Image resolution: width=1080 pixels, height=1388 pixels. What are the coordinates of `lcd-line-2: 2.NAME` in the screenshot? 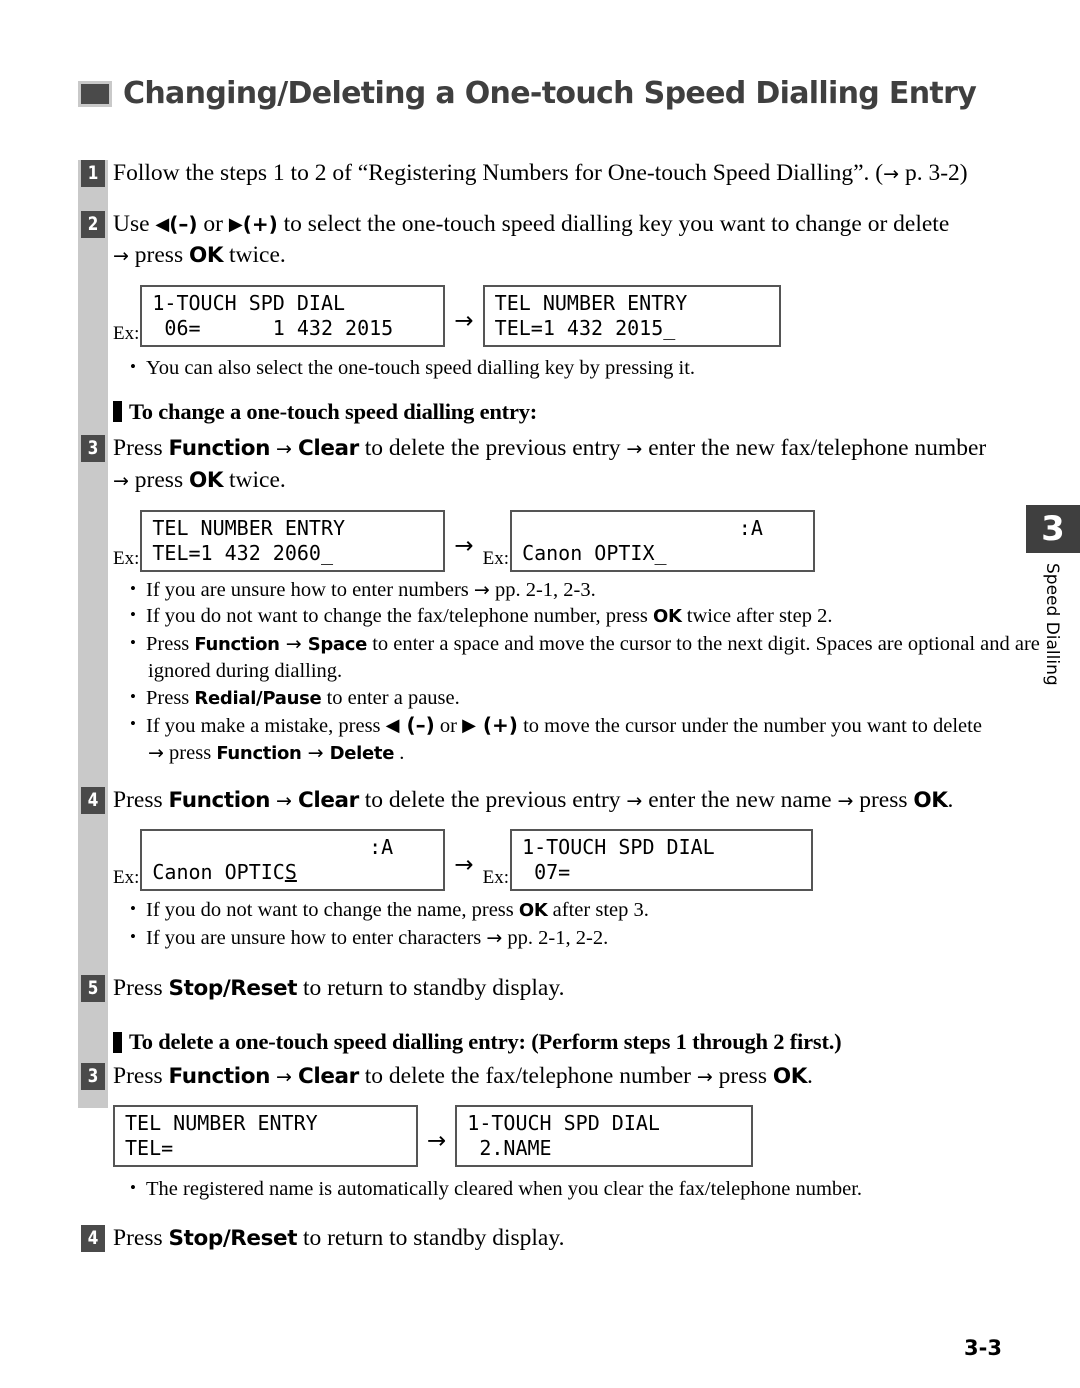 It's located at (509, 1148).